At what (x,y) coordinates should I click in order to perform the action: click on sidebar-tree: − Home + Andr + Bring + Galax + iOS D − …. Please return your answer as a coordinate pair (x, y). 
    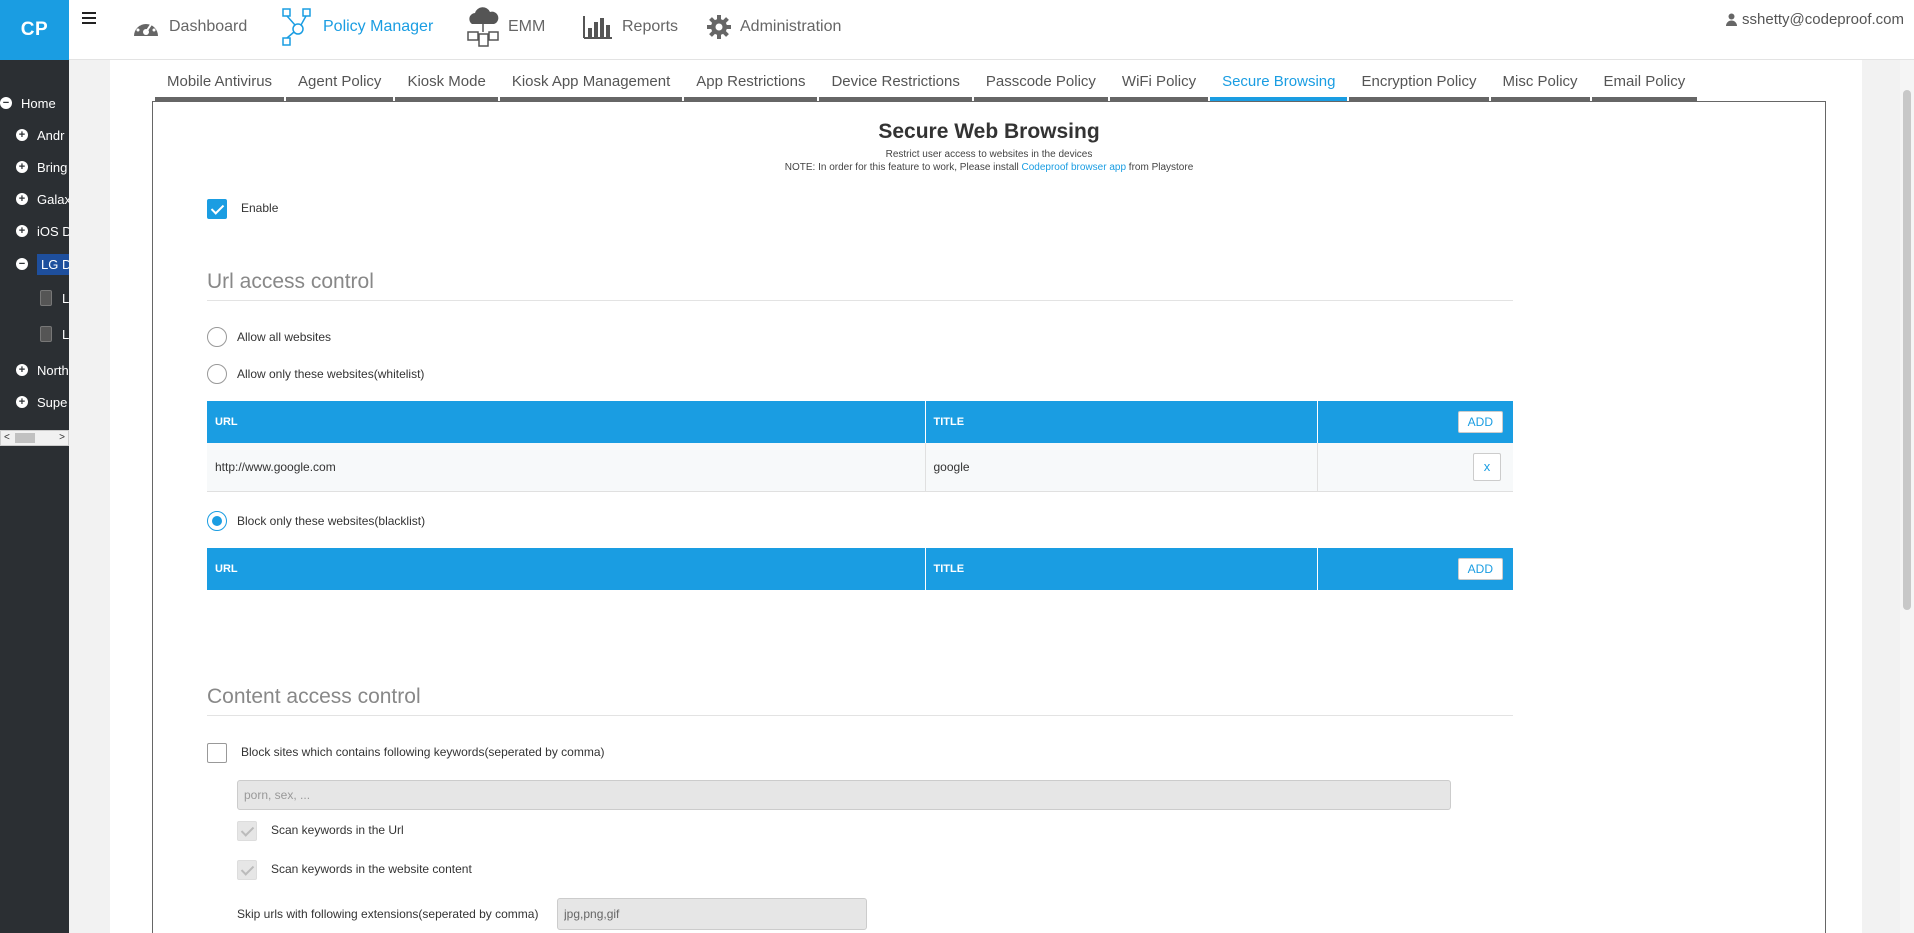
    Looking at the image, I should click on (34, 496).